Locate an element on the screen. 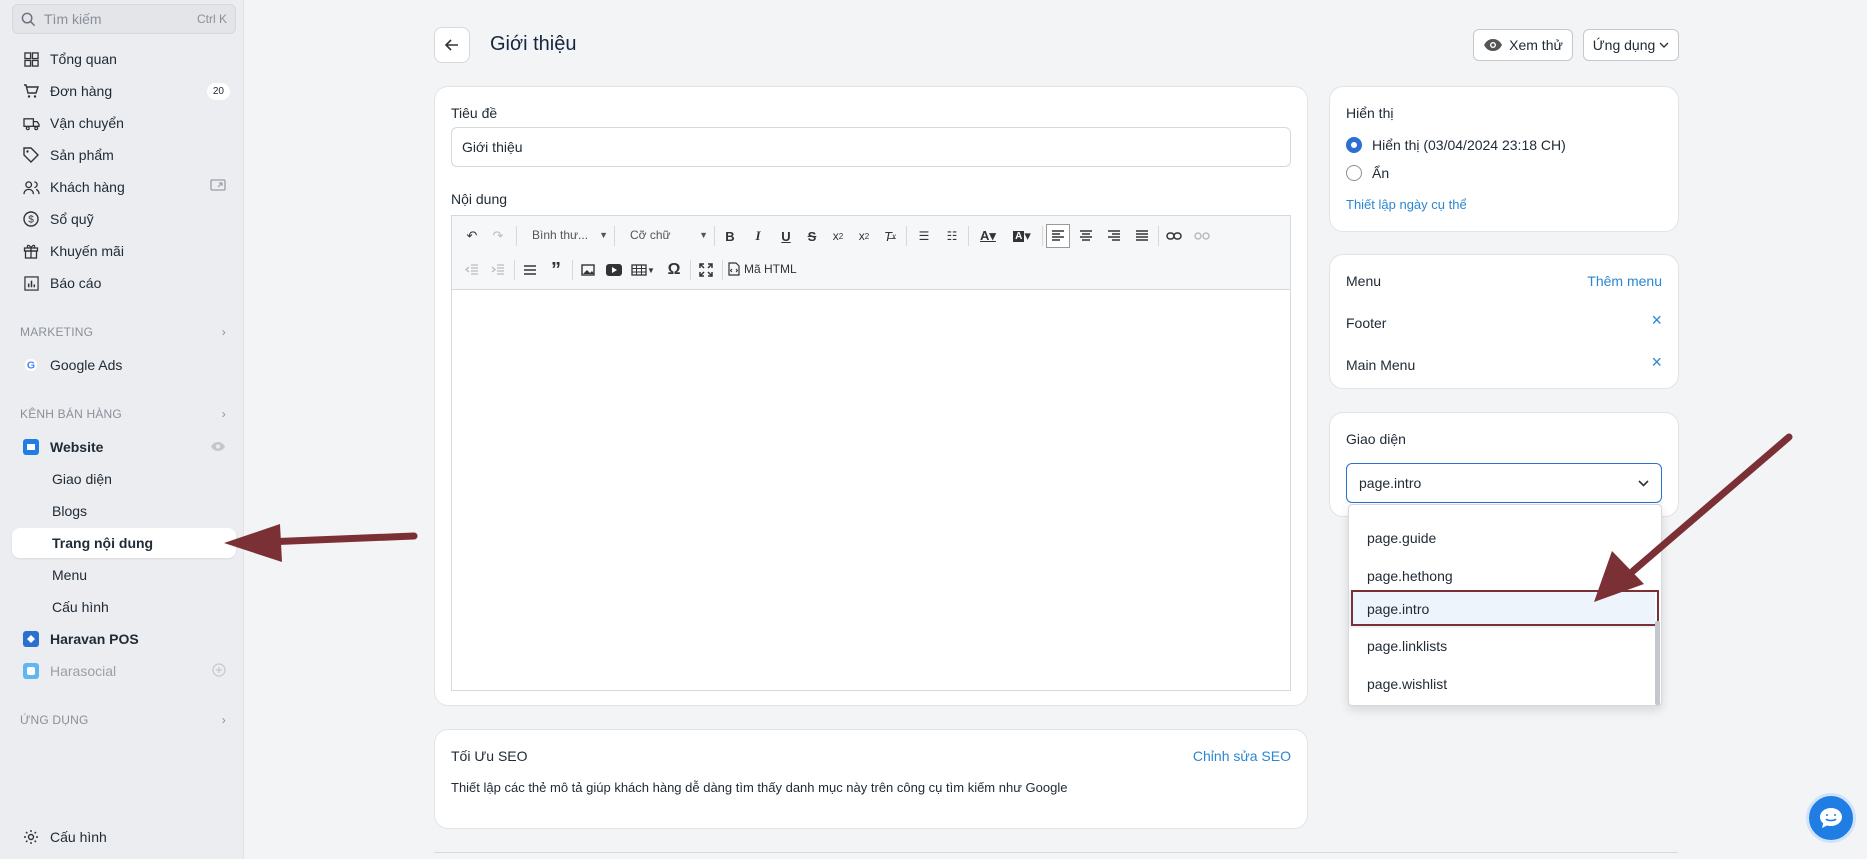 This screenshot has height=859, width=1867. dropdown-scrollbar is located at coordinates (1657, 663).